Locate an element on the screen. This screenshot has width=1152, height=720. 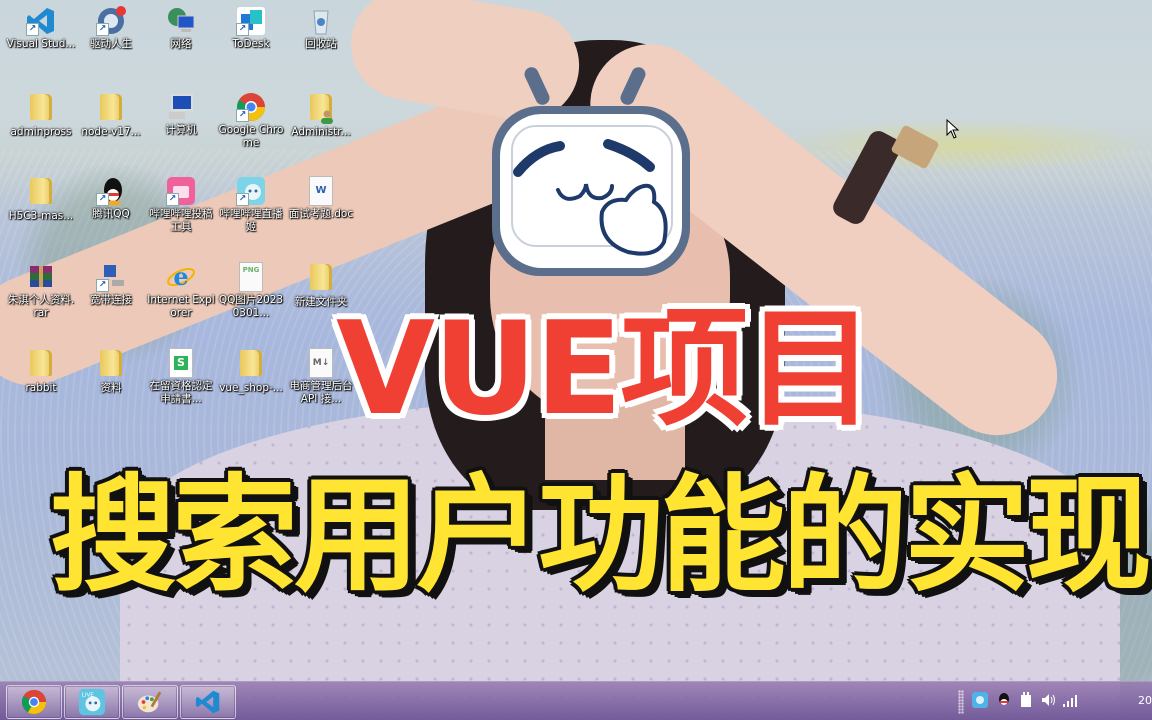
desktop-icon-label: 宽带连接 is located at coordinates (111, 300).